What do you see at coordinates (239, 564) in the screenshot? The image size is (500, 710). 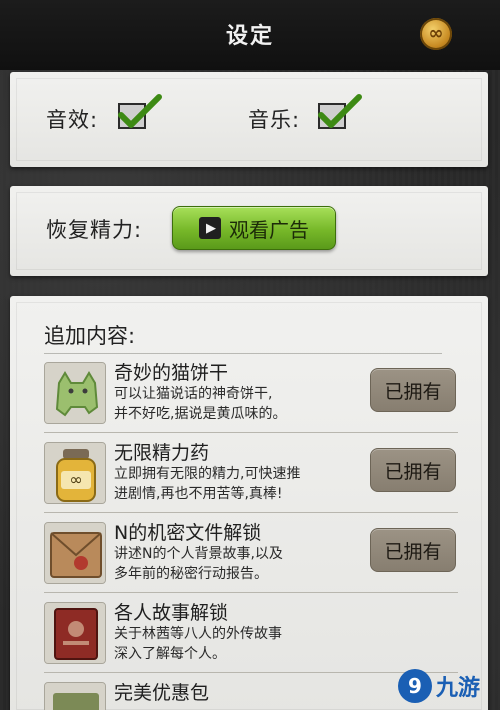 I see `item-description: 讲述N的个人背景故事,以及 多年前的秘密行动报告。` at bounding box center [239, 564].